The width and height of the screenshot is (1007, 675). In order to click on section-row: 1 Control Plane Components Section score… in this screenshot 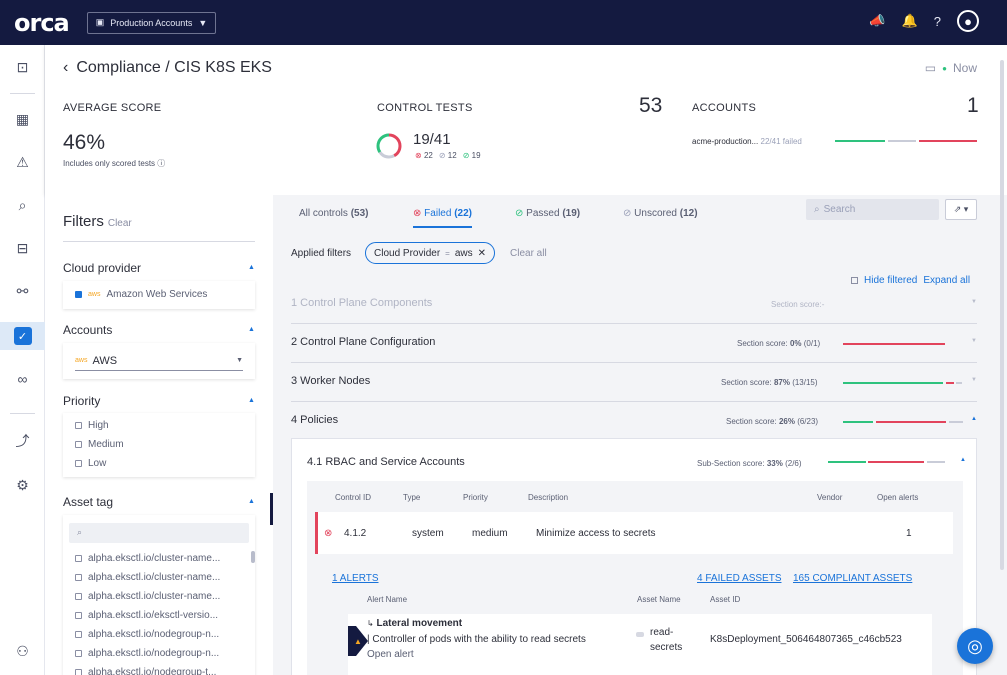, I will do `click(634, 304)`.